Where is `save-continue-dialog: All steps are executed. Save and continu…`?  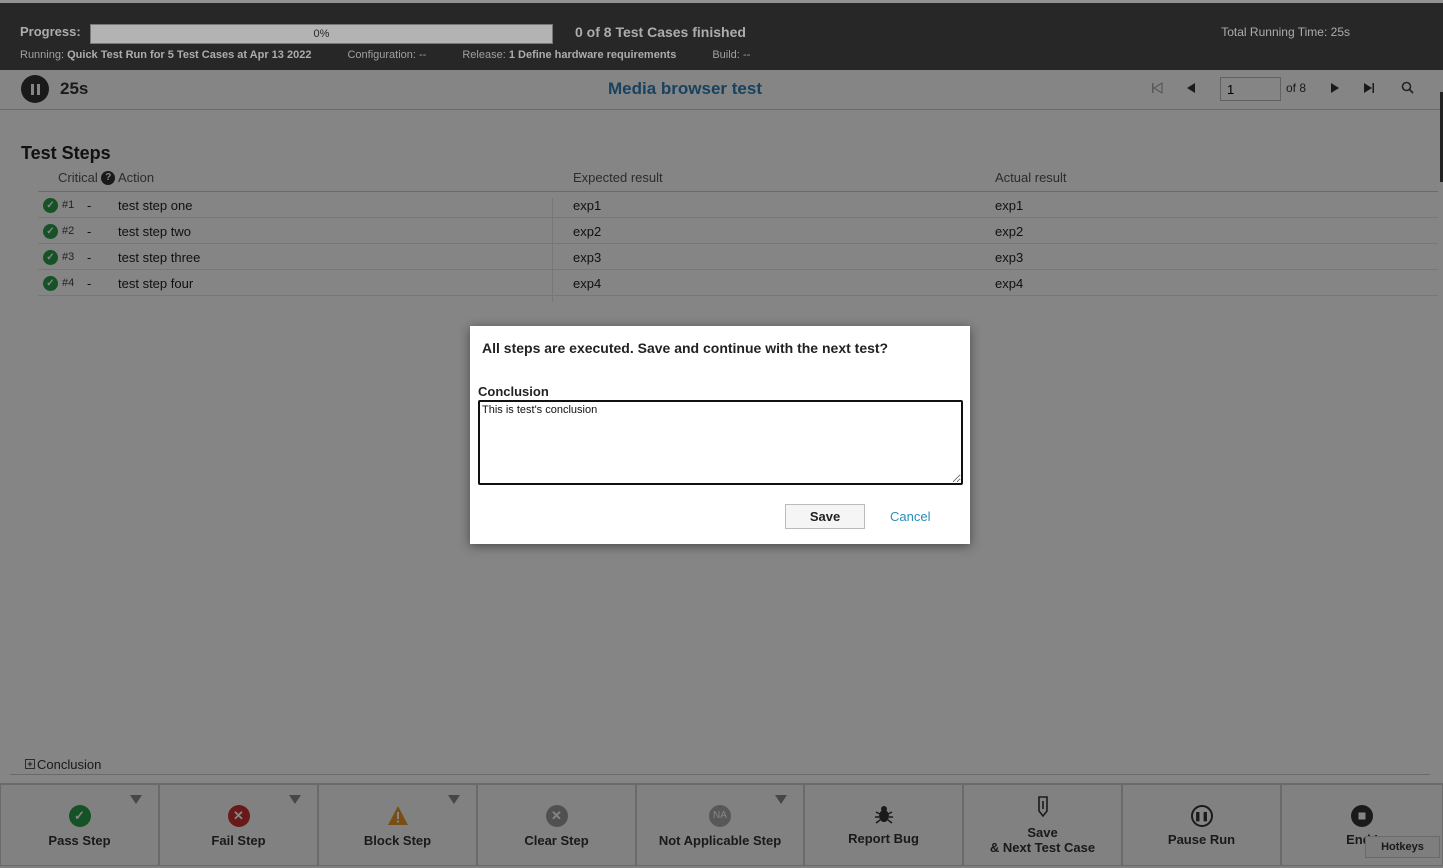
save-continue-dialog: All steps are executed. Save and continu… is located at coordinates (720, 435).